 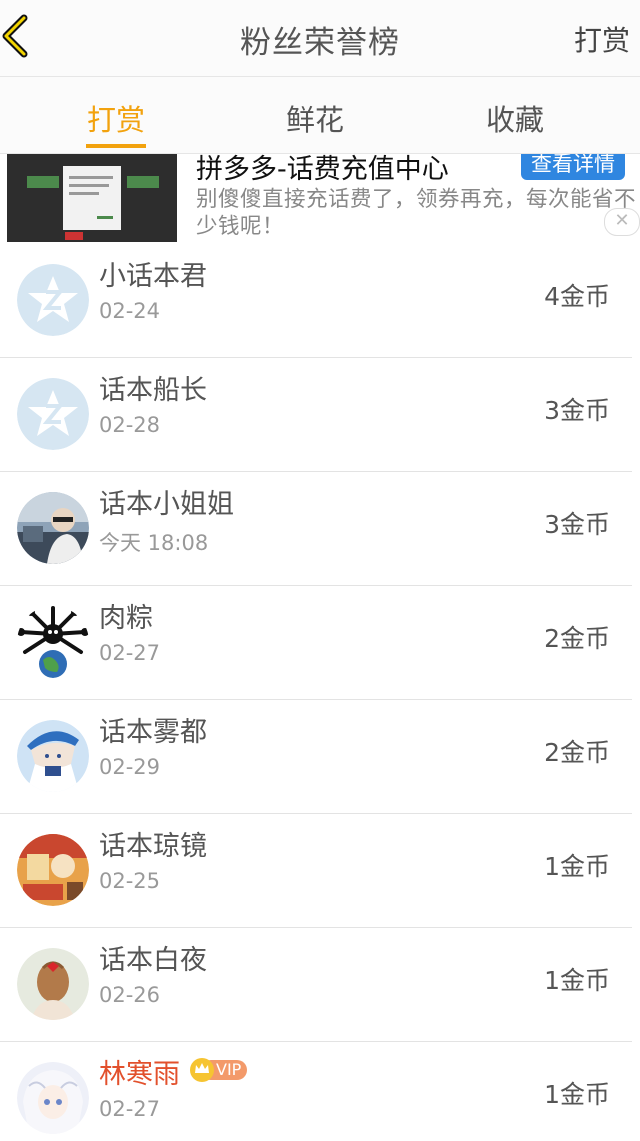 I want to click on reward-date: 02-29, so click(x=130, y=767).